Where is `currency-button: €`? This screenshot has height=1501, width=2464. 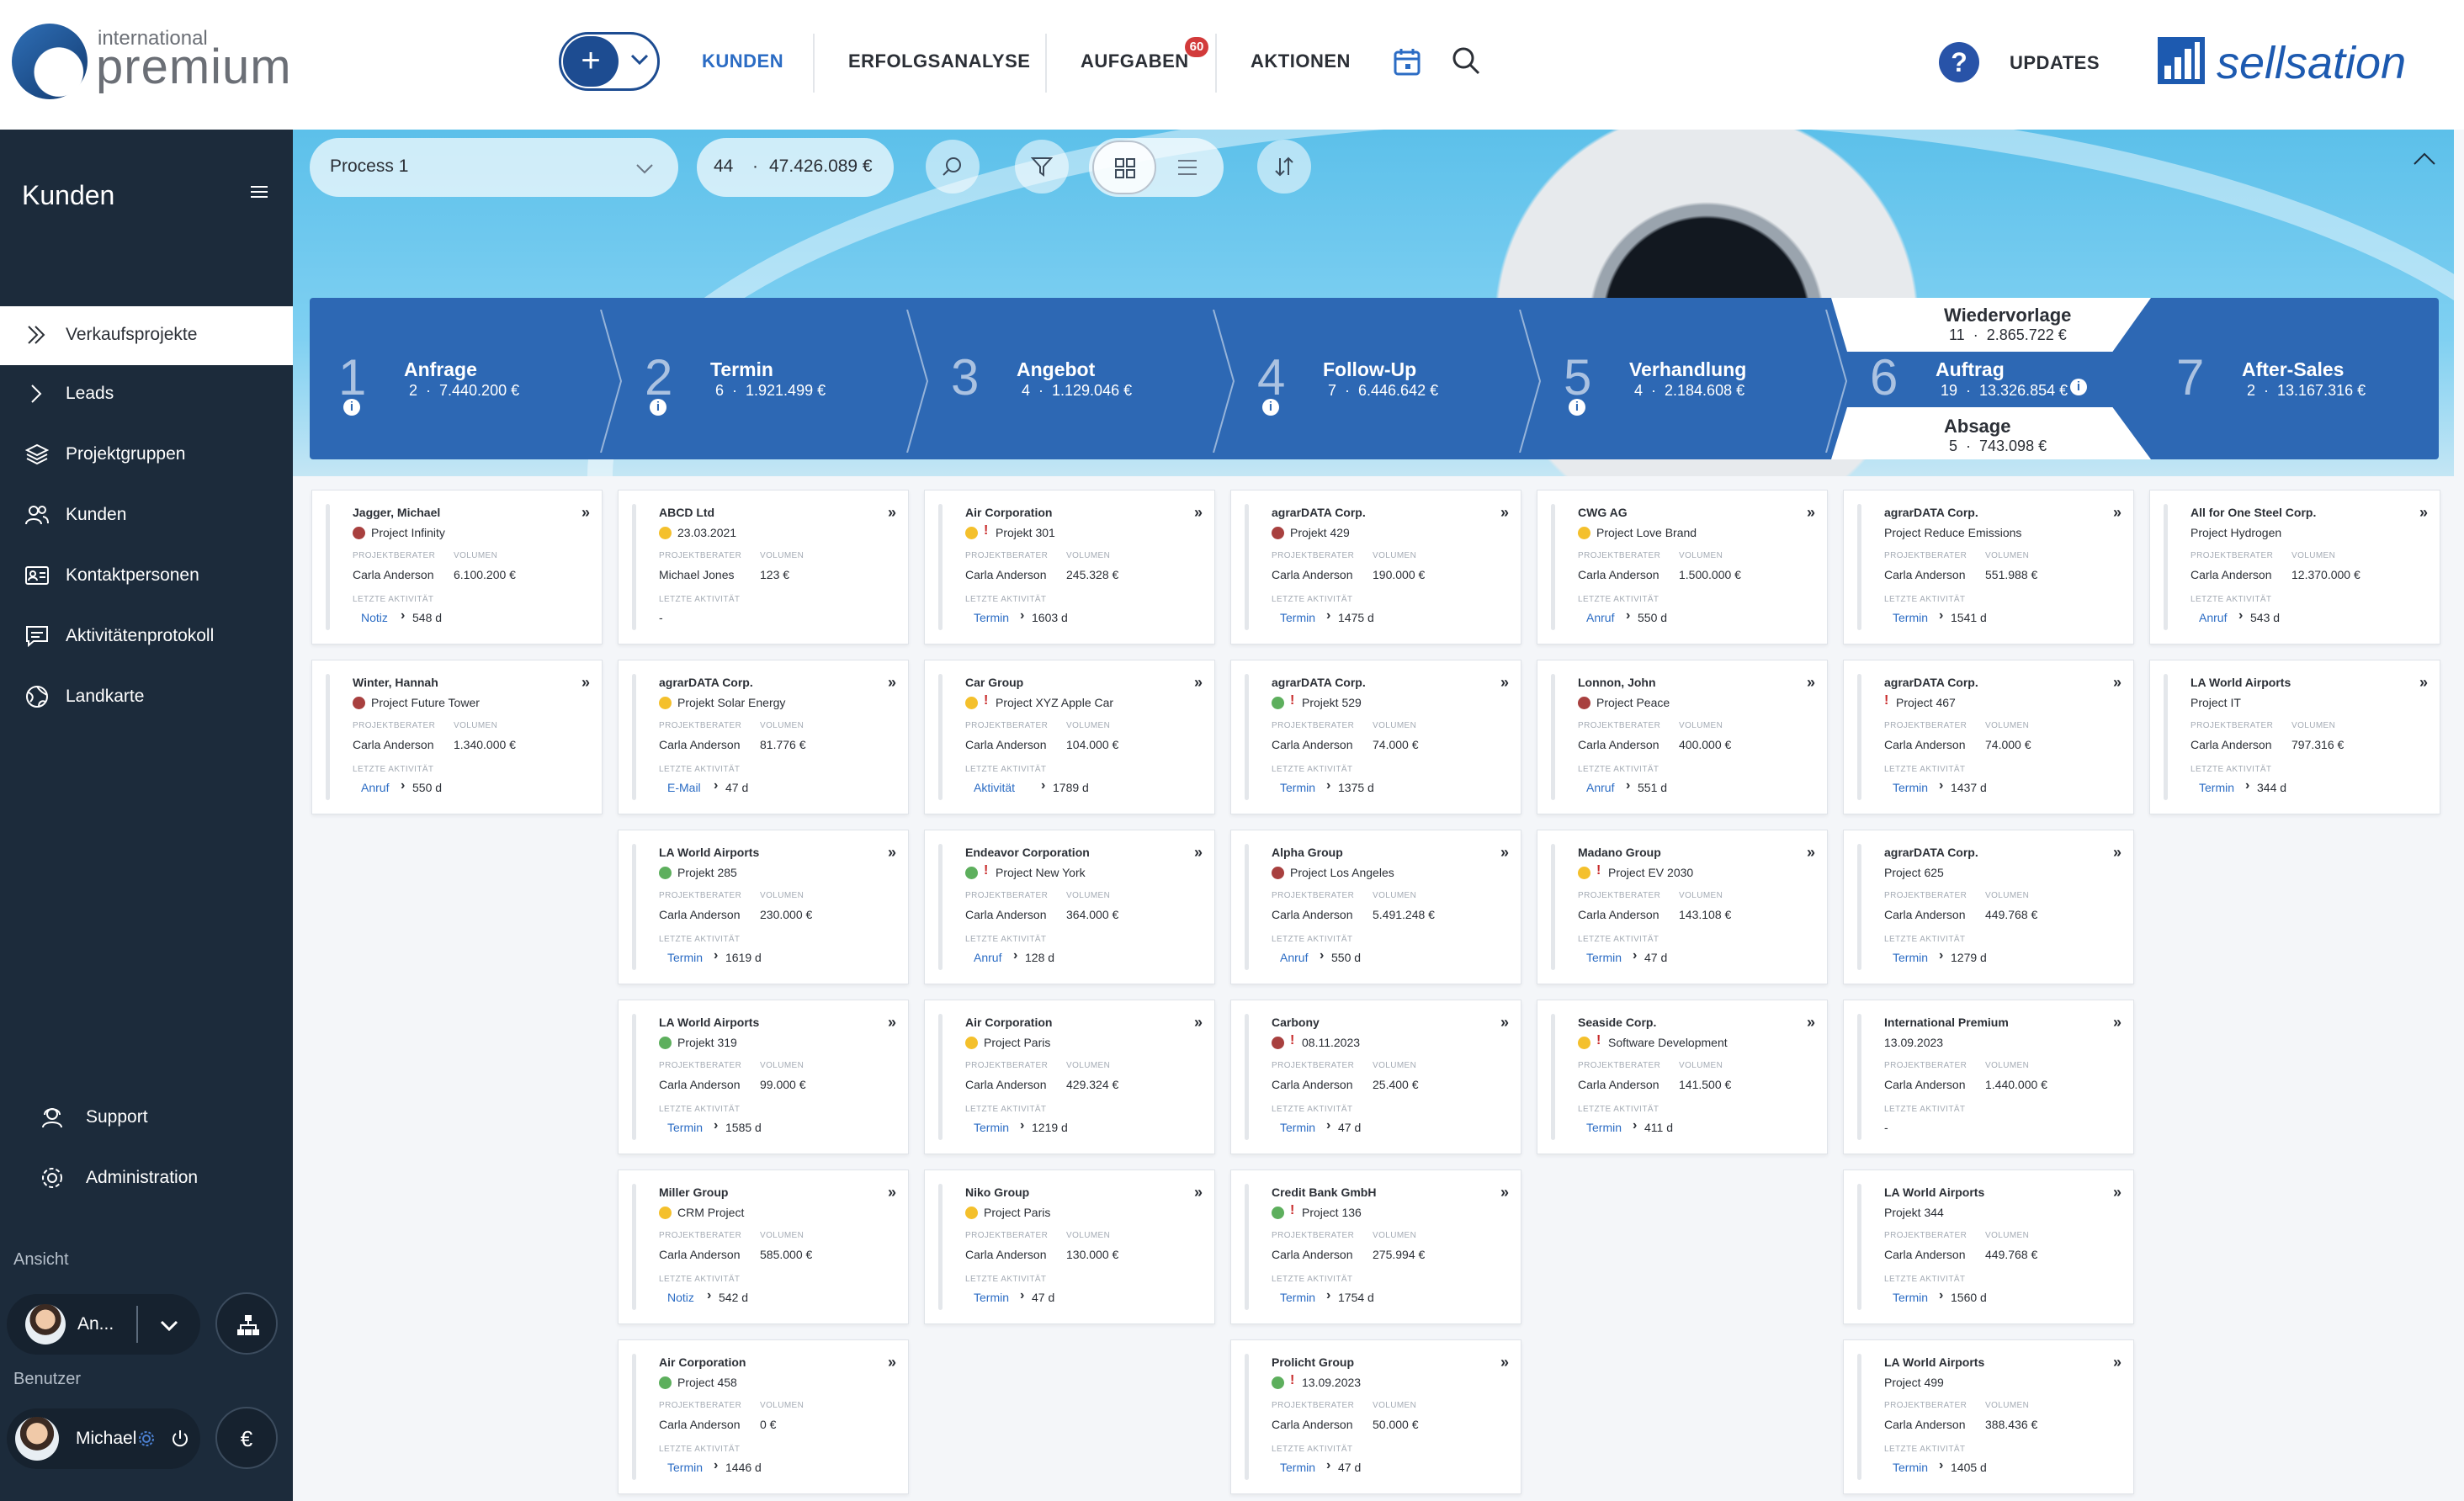 currency-button: € is located at coordinates (246, 1438).